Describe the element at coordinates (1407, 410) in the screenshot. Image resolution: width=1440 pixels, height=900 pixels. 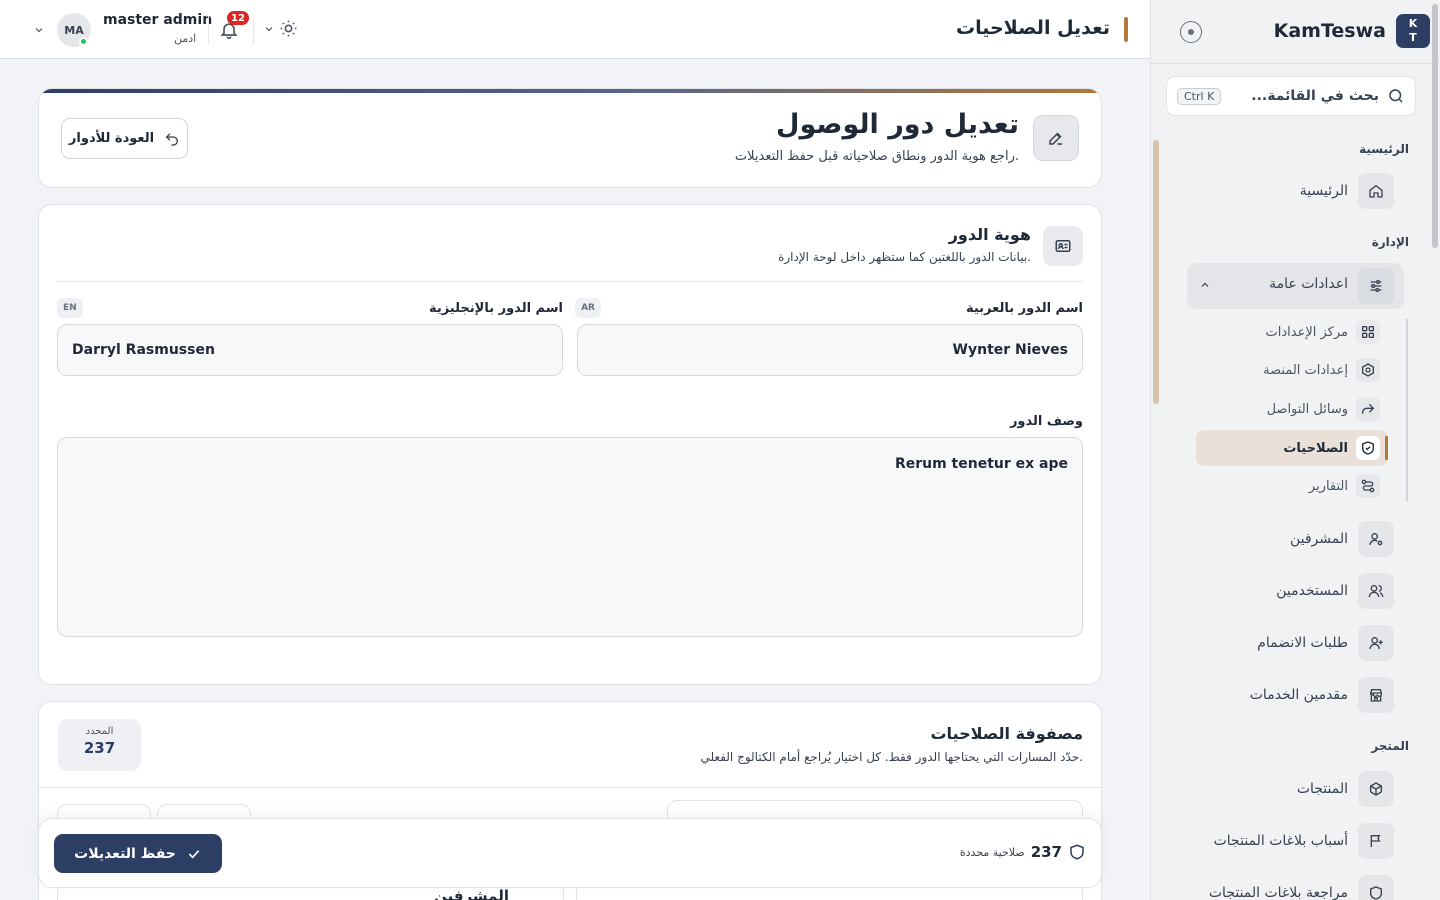
I see `submenu-line` at that location.